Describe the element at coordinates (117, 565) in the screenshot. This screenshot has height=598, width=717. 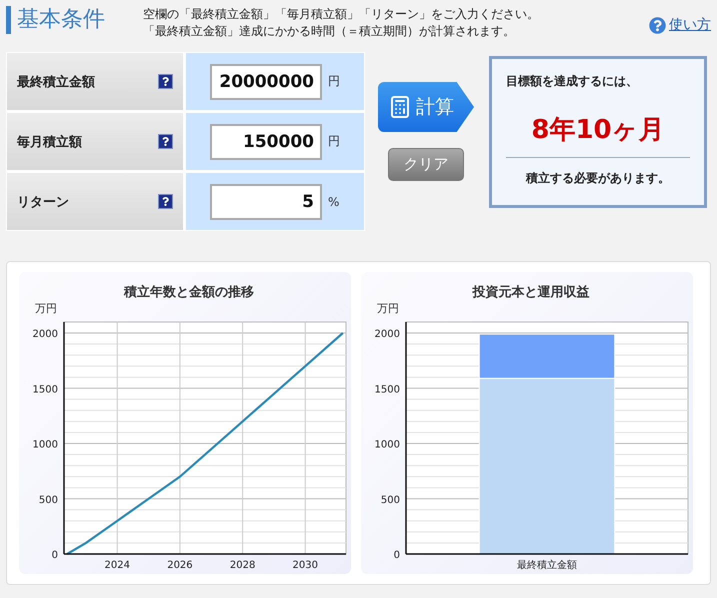
I see `x-tick-label: 2024` at that location.